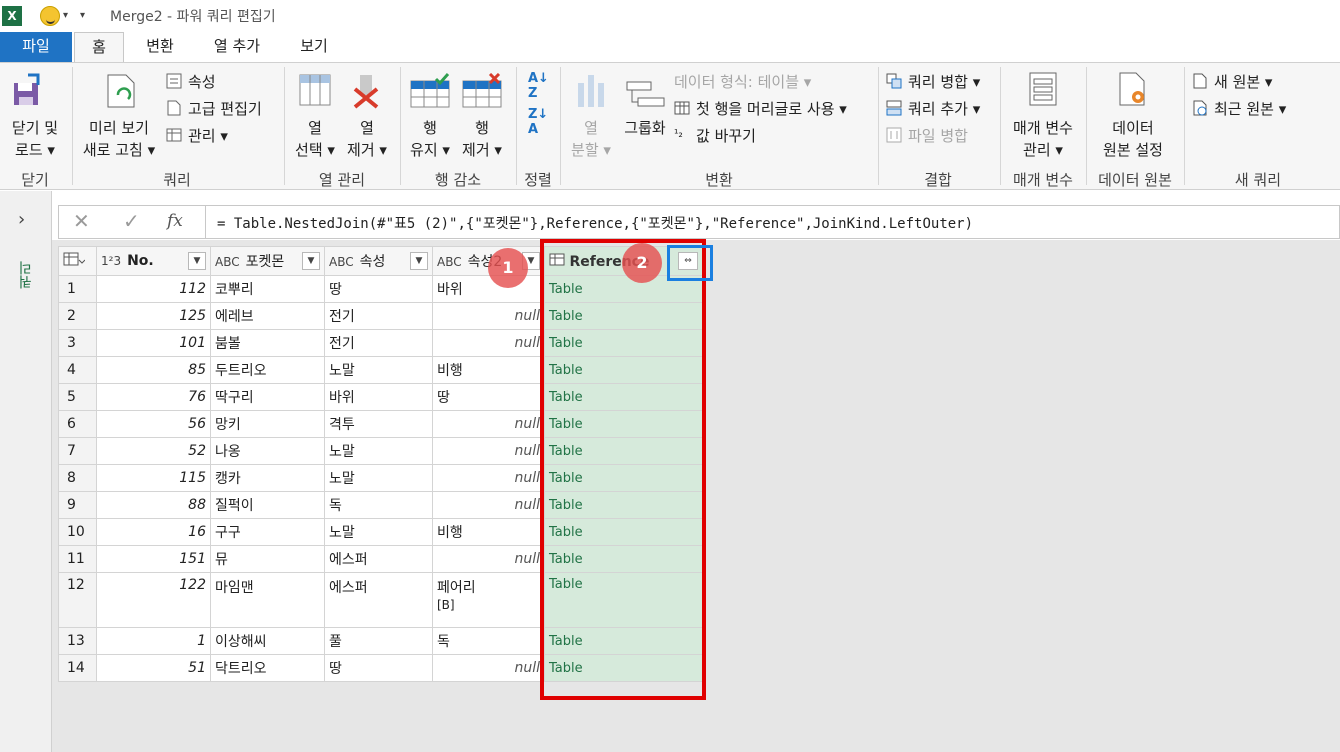 The width and height of the screenshot is (1340, 752). I want to click on cell-no: 85, so click(153, 370).